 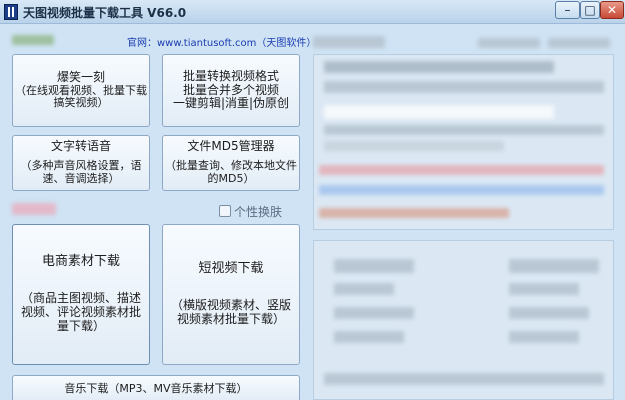 I want to click on ecommerce-download-title: 电商素材下载, so click(x=80, y=262).